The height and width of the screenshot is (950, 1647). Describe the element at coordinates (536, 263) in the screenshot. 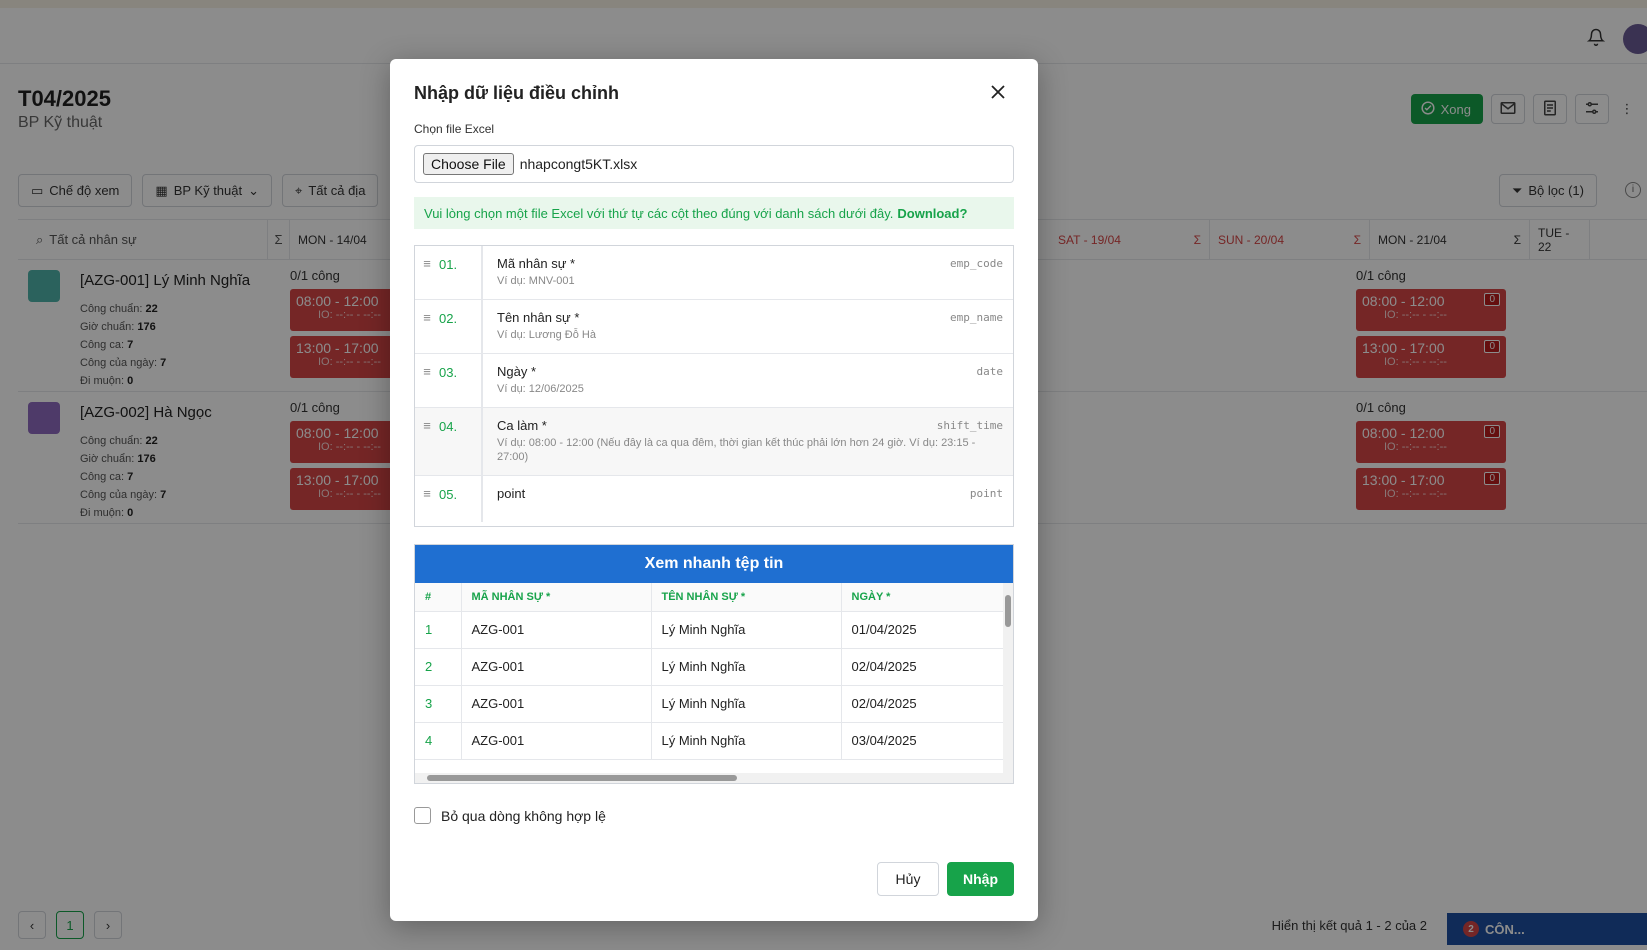

I see `column-name: Mã nhân sự *` at that location.